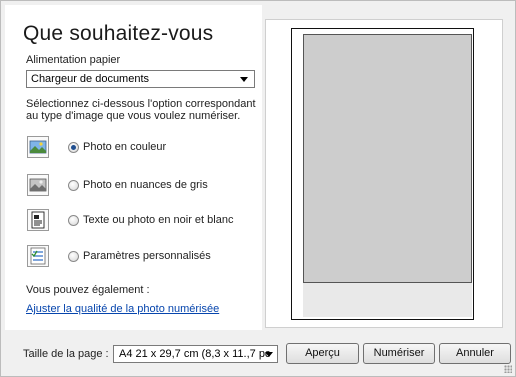 This screenshot has width=516, height=377. I want to click on page-size-select: A4 21 x 29,7 cm (8,3 x 11.,7 pc, so click(195, 354).